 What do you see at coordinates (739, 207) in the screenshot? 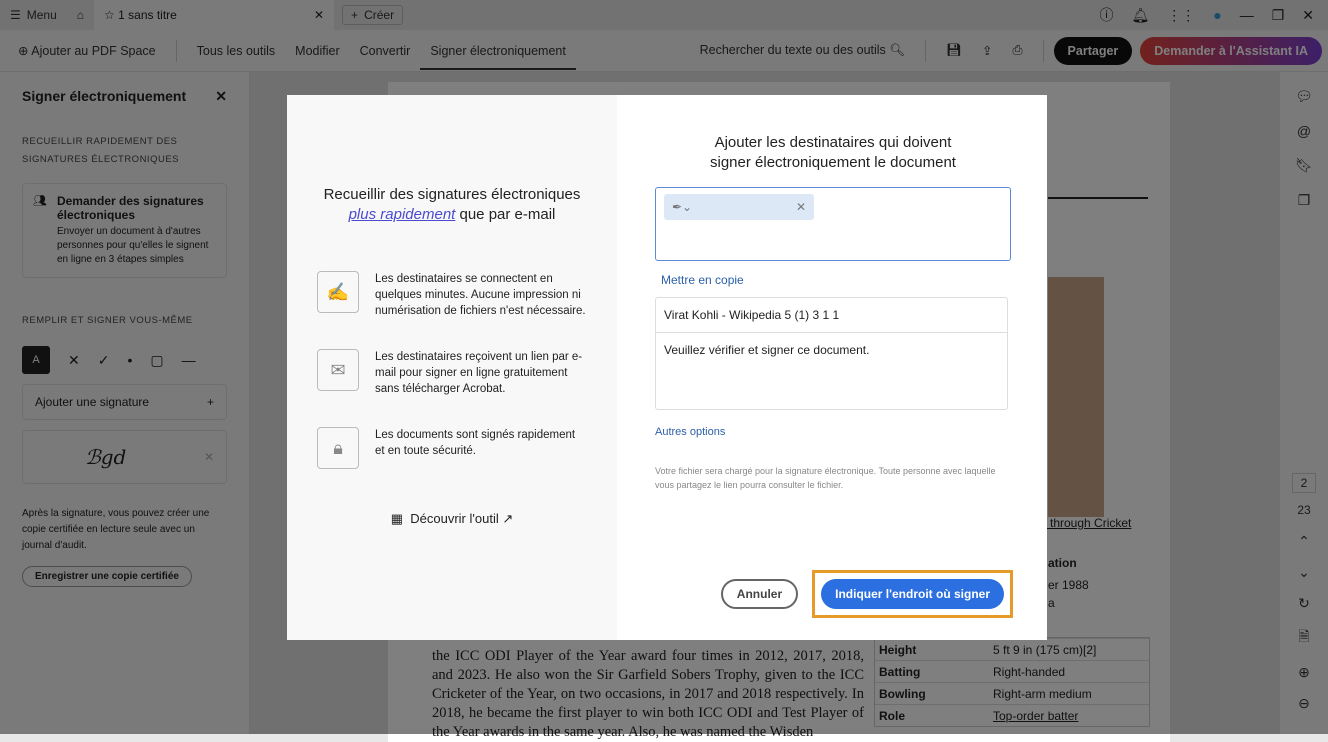
I see `recipient-chip: ✒⌄ ✕` at bounding box center [739, 207].